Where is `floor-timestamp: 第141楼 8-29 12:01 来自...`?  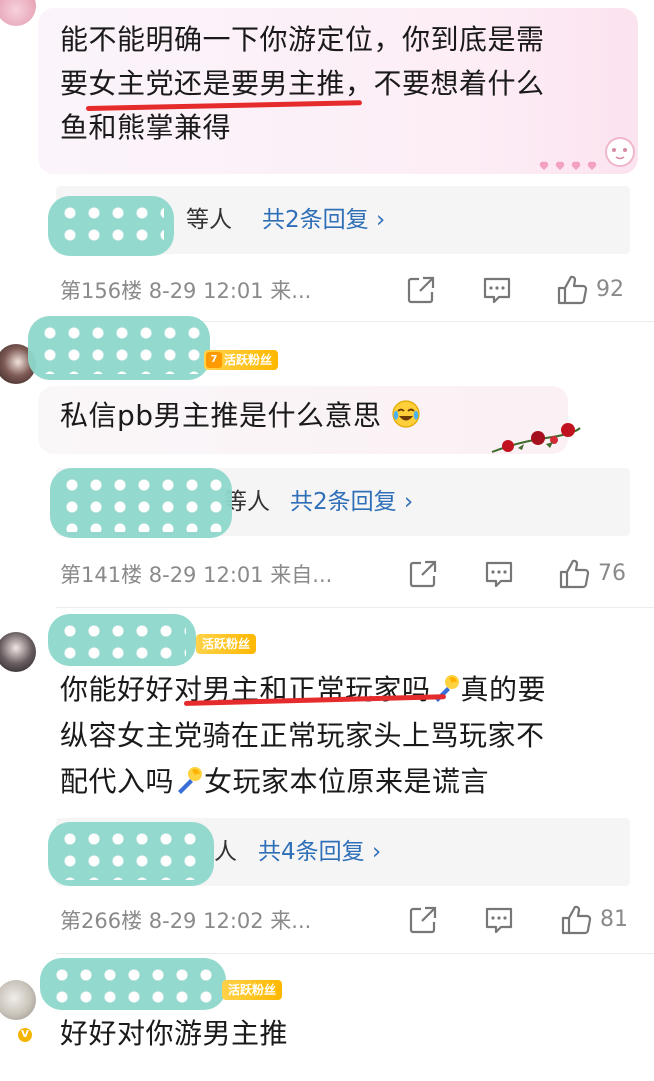
floor-timestamp: 第141楼 8-29 12:01 来自... is located at coordinates (196, 575).